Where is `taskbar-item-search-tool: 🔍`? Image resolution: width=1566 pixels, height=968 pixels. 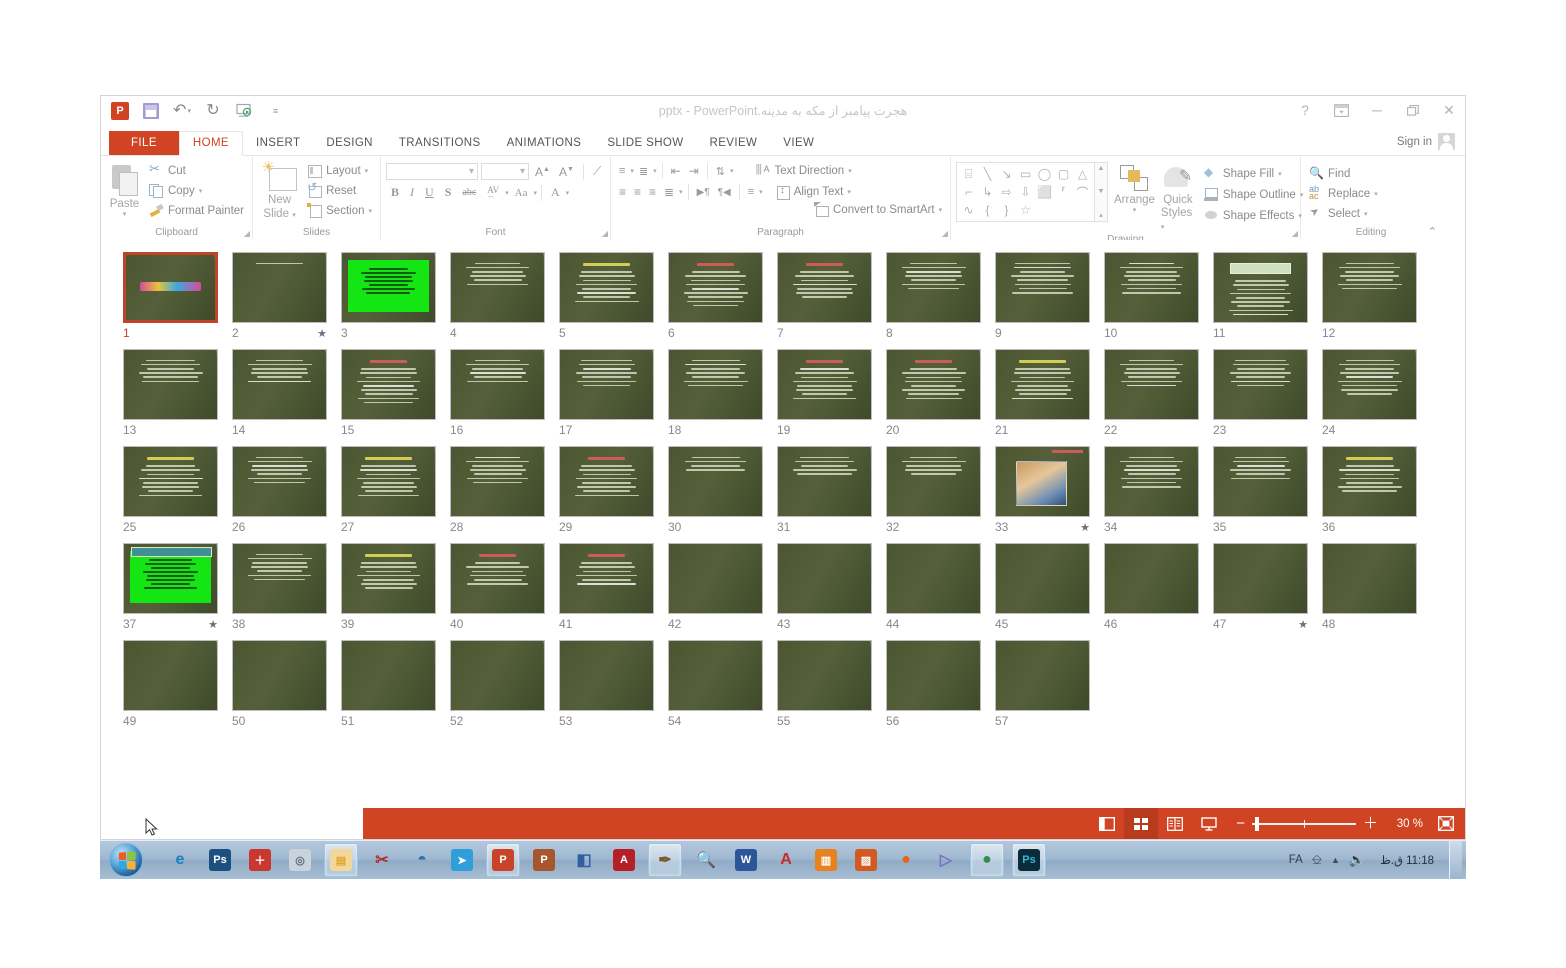
taskbar-item-search-tool: 🔍 is located at coordinates (706, 860).